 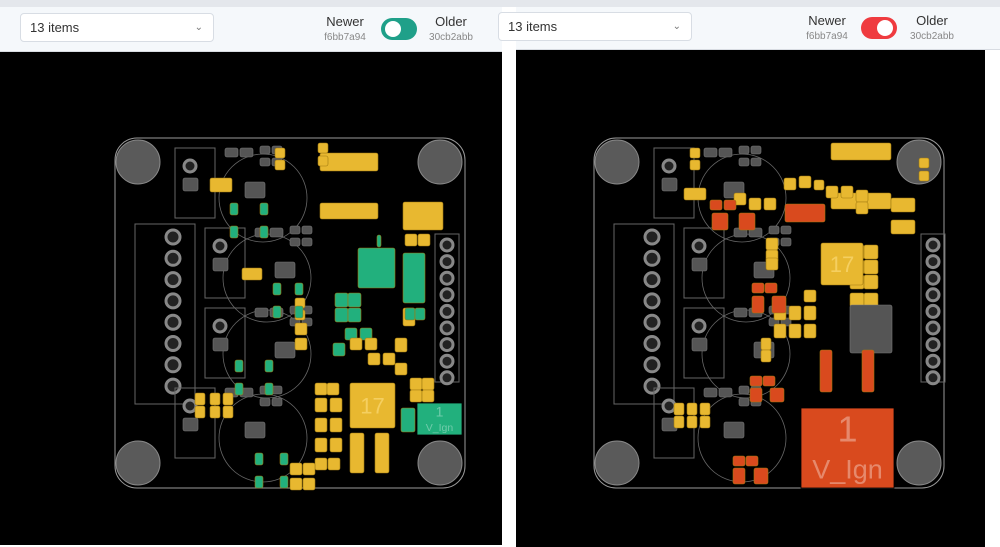 What do you see at coordinates (847, 429) in the screenshot?
I see `v-ign-pin-number: 1` at bounding box center [847, 429].